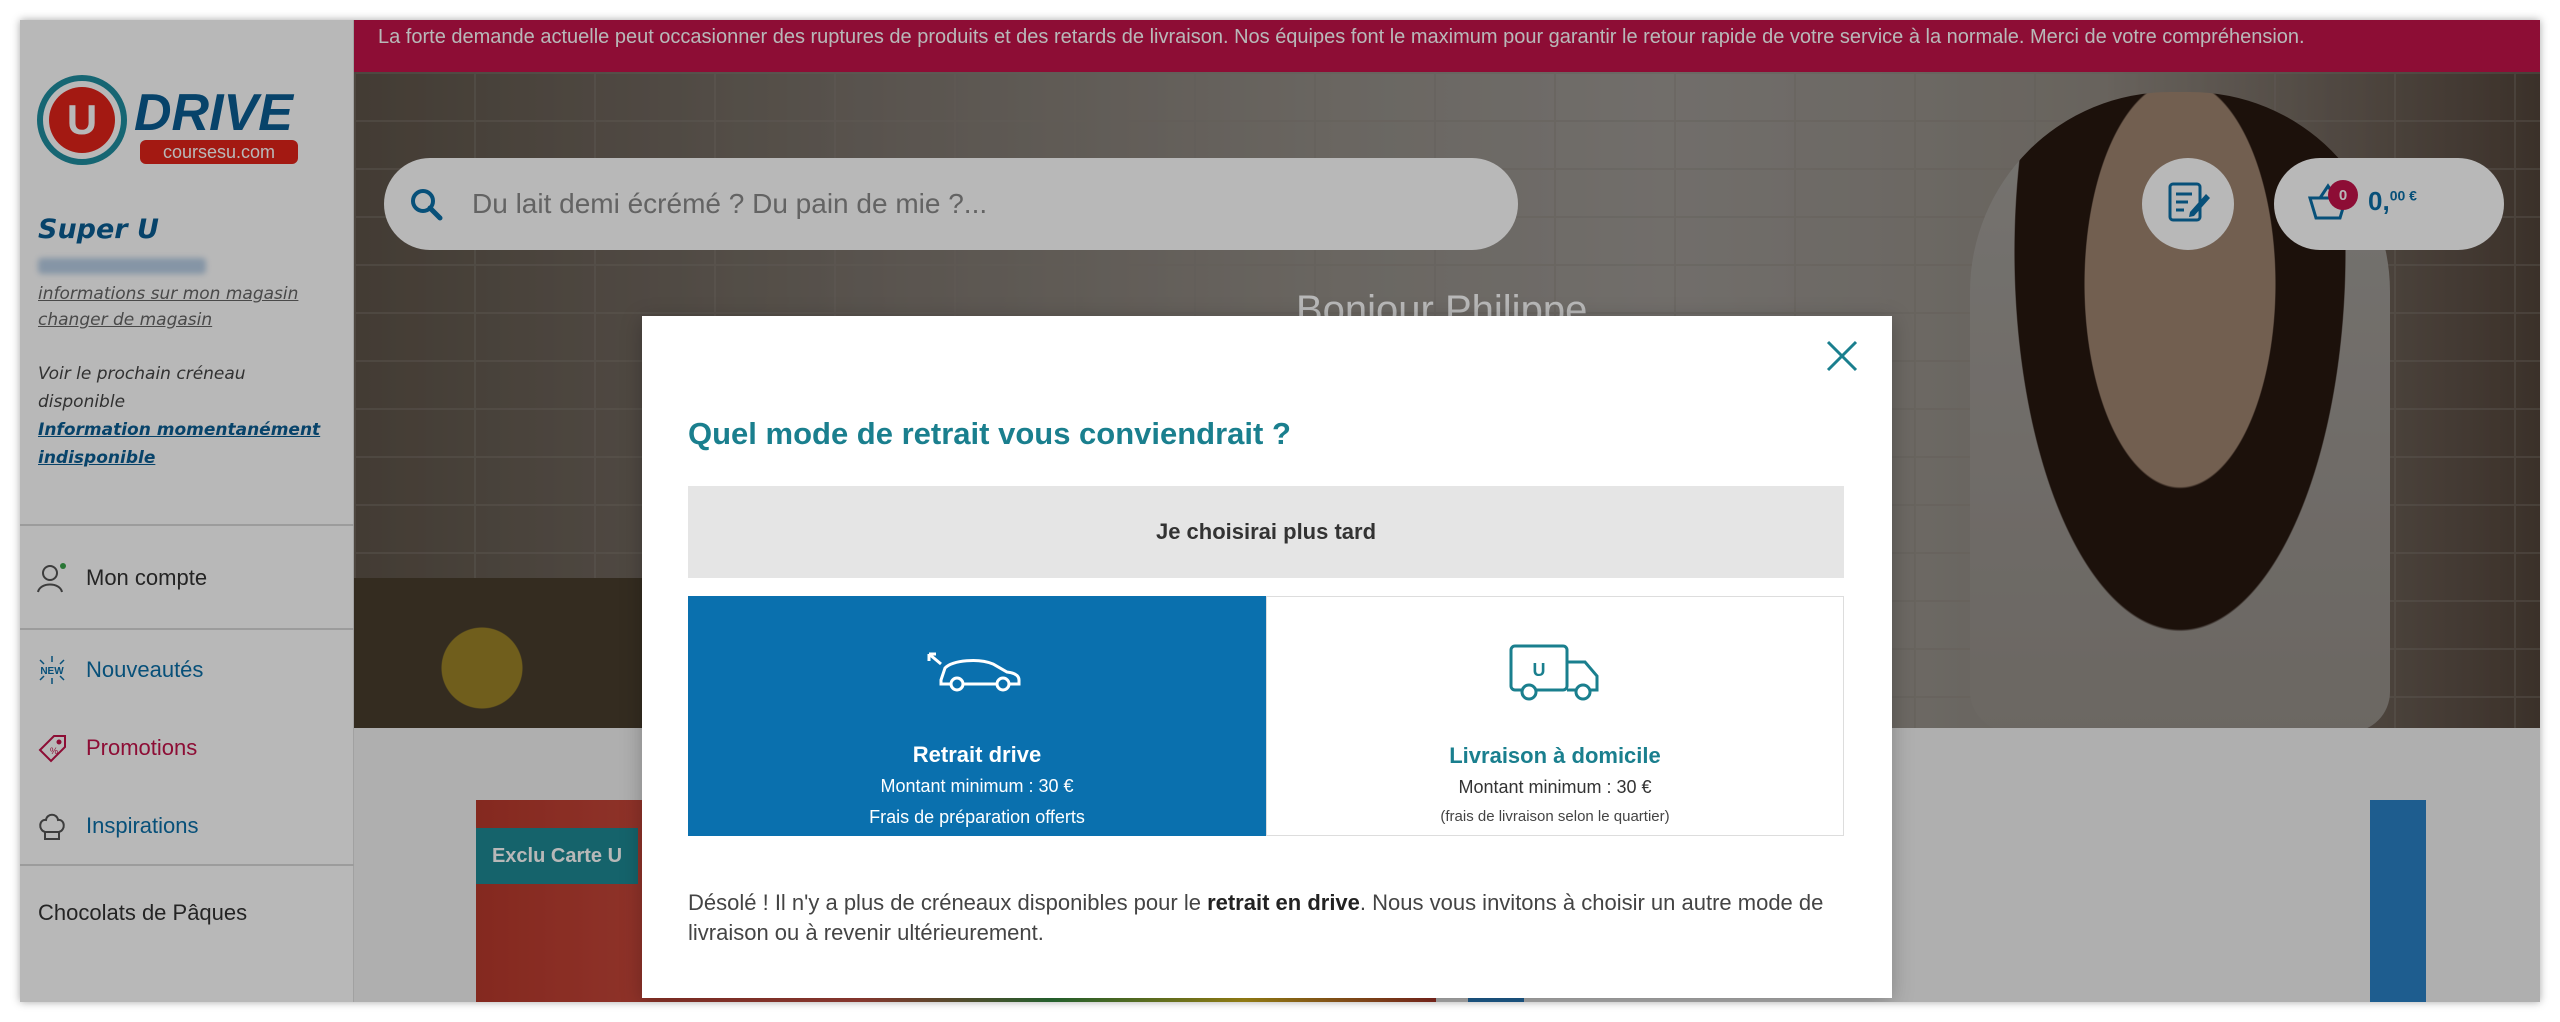  What do you see at coordinates (977, 817) in the screenshot?
I see `option-fees: Frais de préparation offerts` at bounding box center [977, 817].